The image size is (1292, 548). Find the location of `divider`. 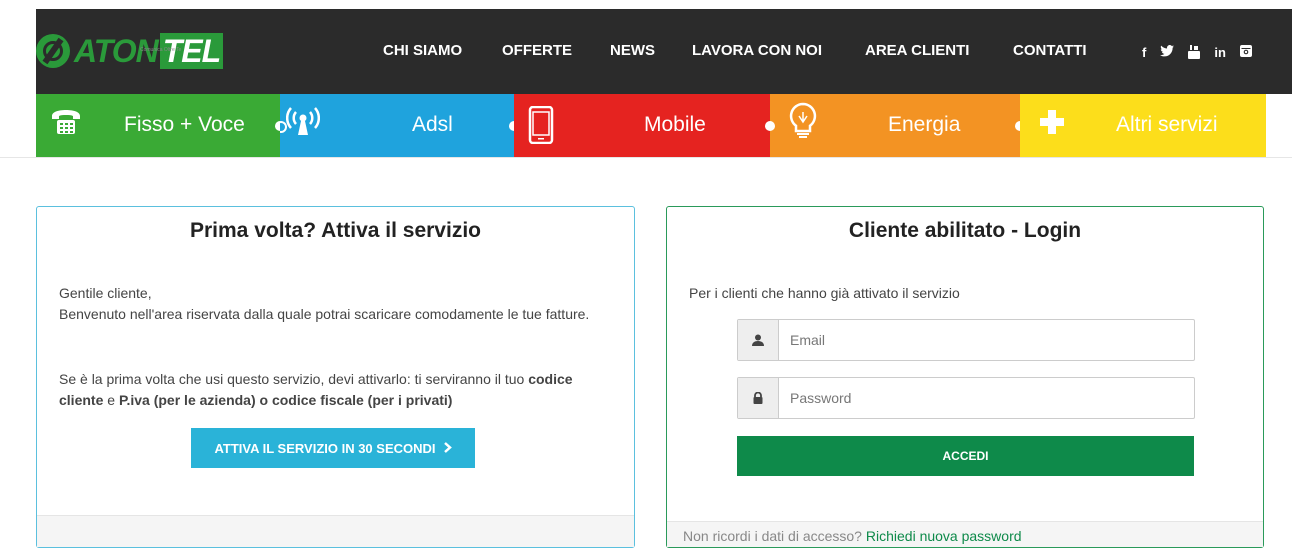

divider is located at coordinates (646, 157).